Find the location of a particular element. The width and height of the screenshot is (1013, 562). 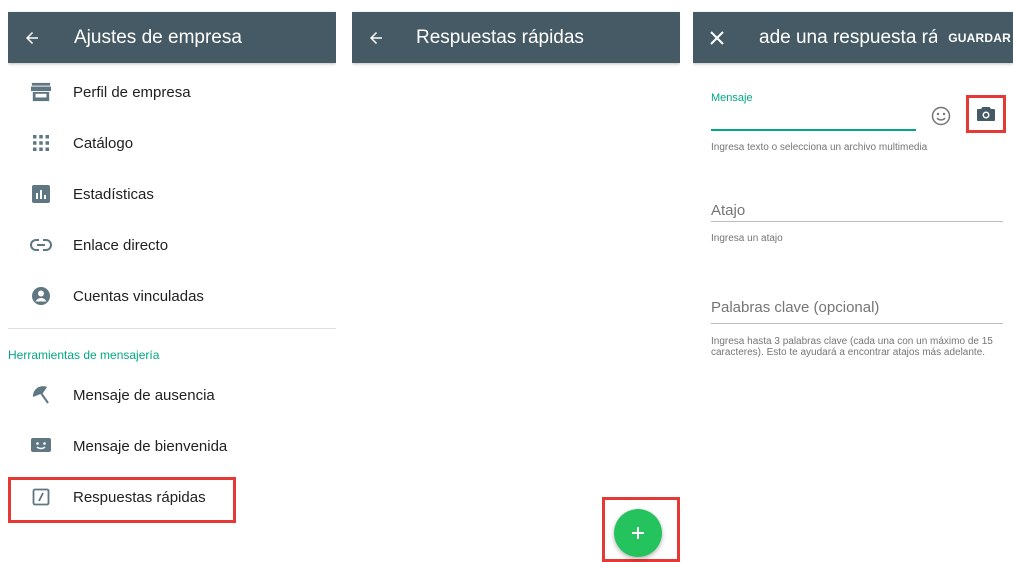

shortcut-hint: Ingresa un atajo is located at coordinates (747, 238).